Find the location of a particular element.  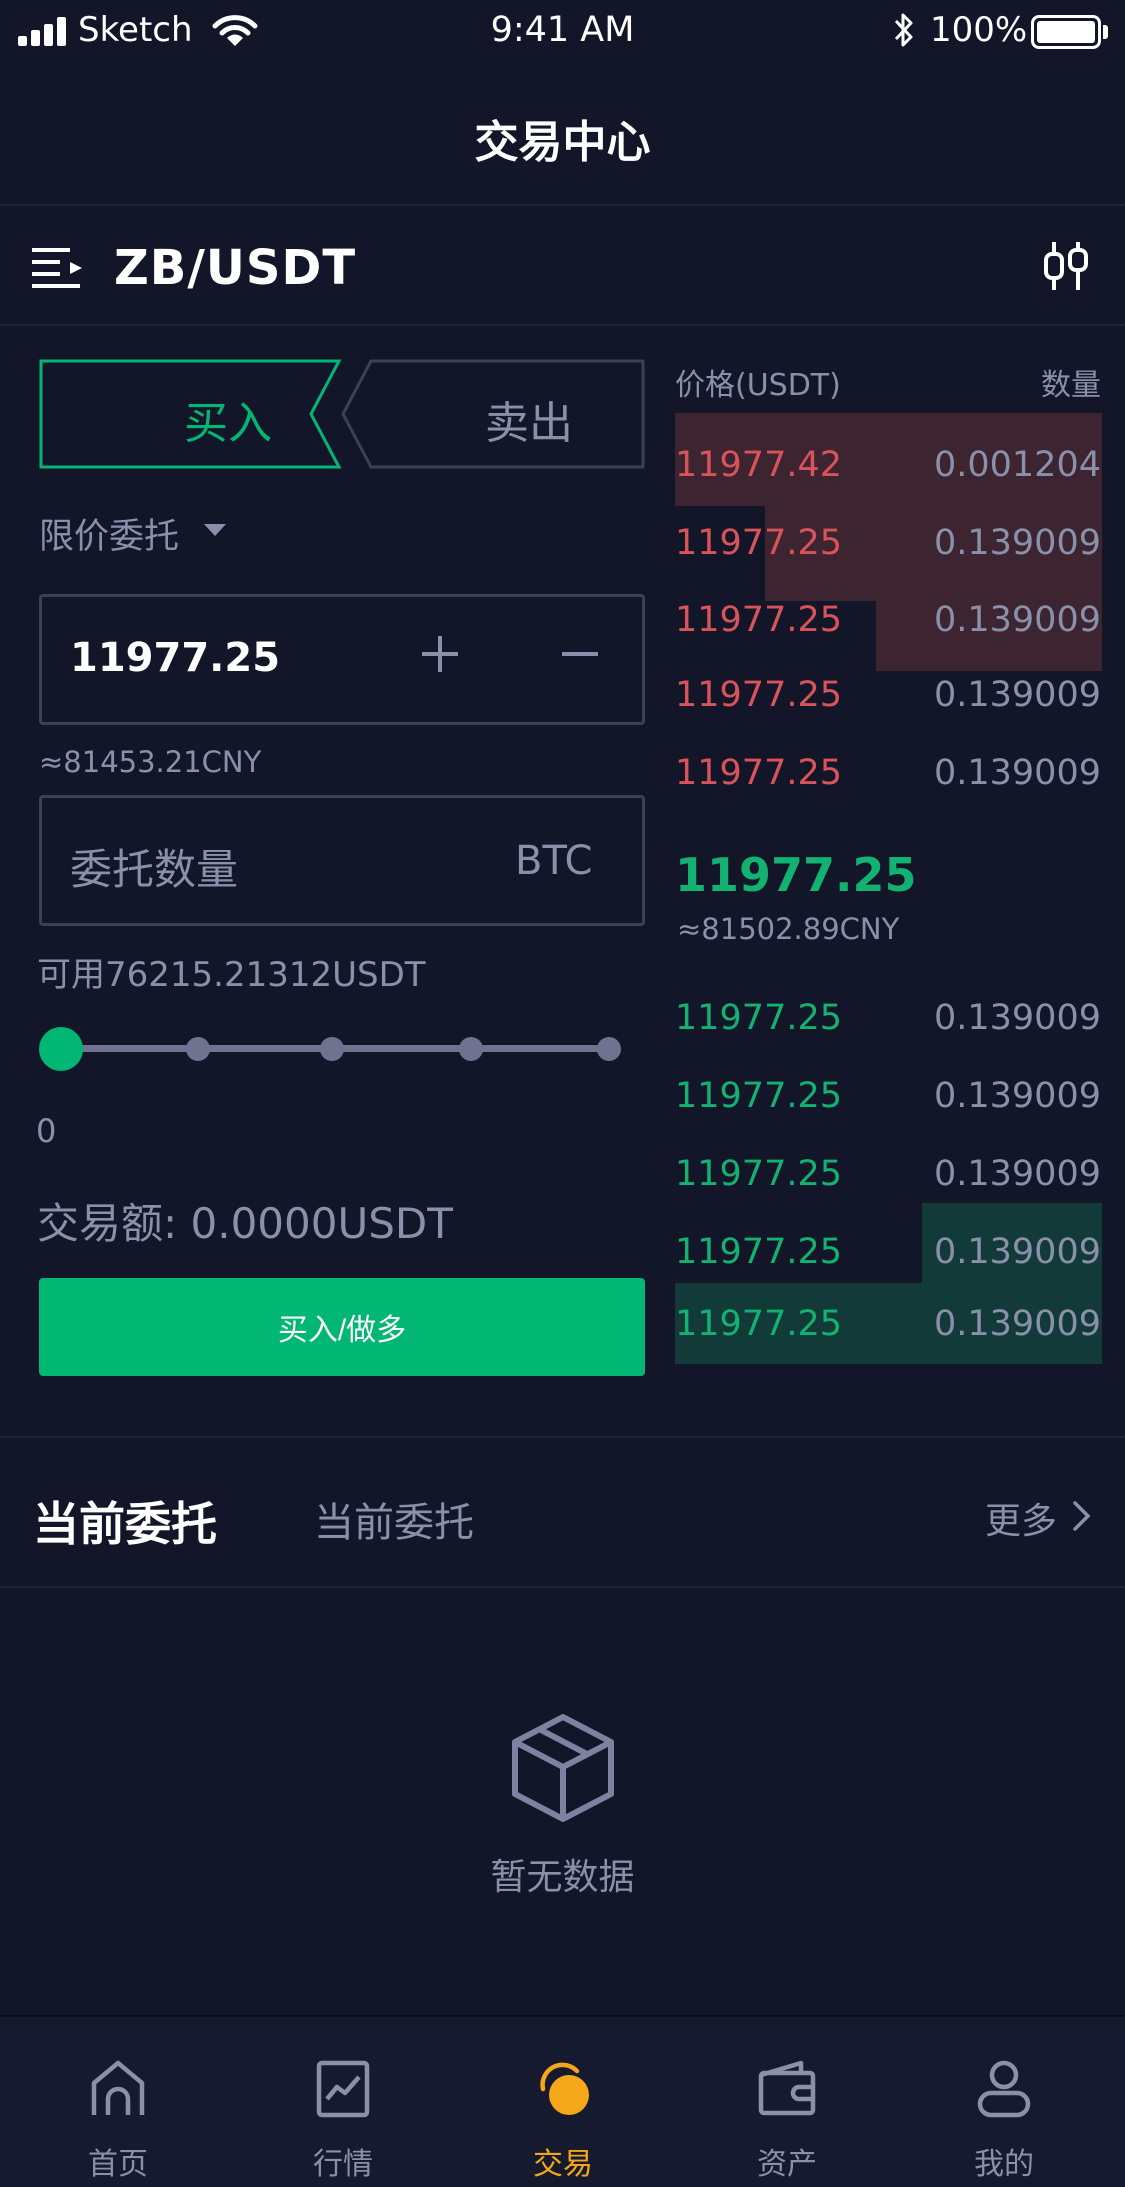

page-title: 交易中心 is located at coordinates (562, 142).